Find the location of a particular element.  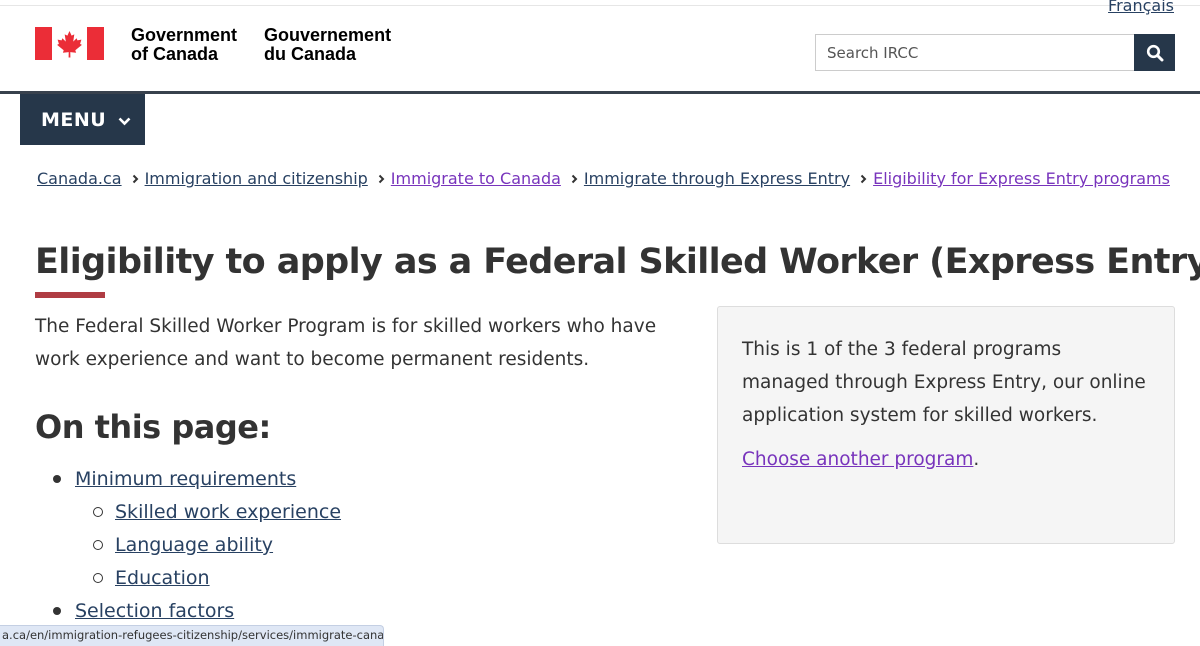

breadcrumb-eligibility: Eligibility for Express Entry programs is located at coordinates (1021, 178).